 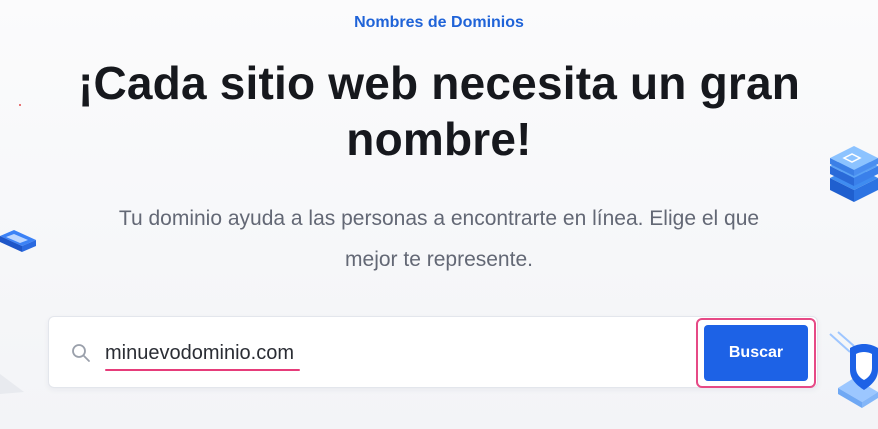 What do you see at coordinates (202, 370) in the screenshot?
I see `input-spellcheck-underline` at bounding box center [202, 370].